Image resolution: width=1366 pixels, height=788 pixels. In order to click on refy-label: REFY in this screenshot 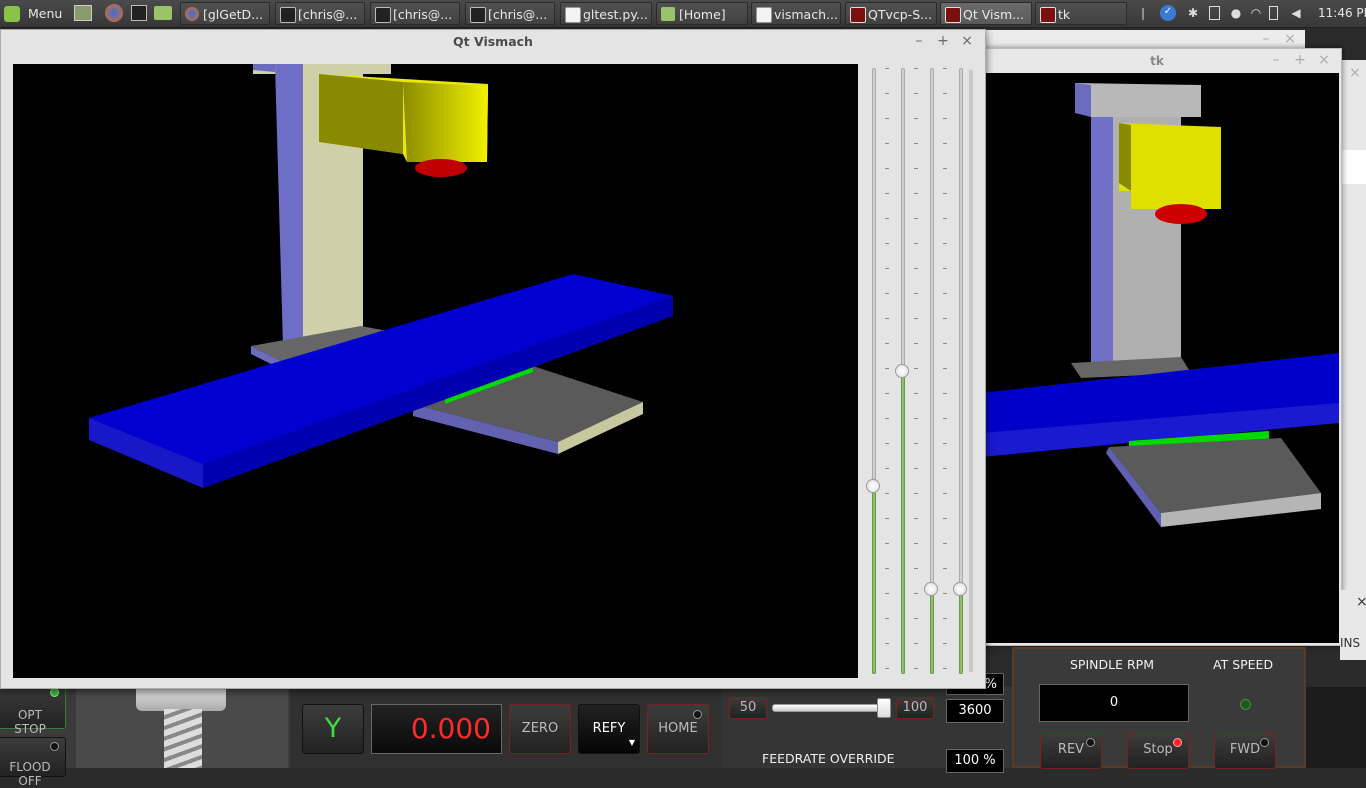, I will do `click(609, 728)`.